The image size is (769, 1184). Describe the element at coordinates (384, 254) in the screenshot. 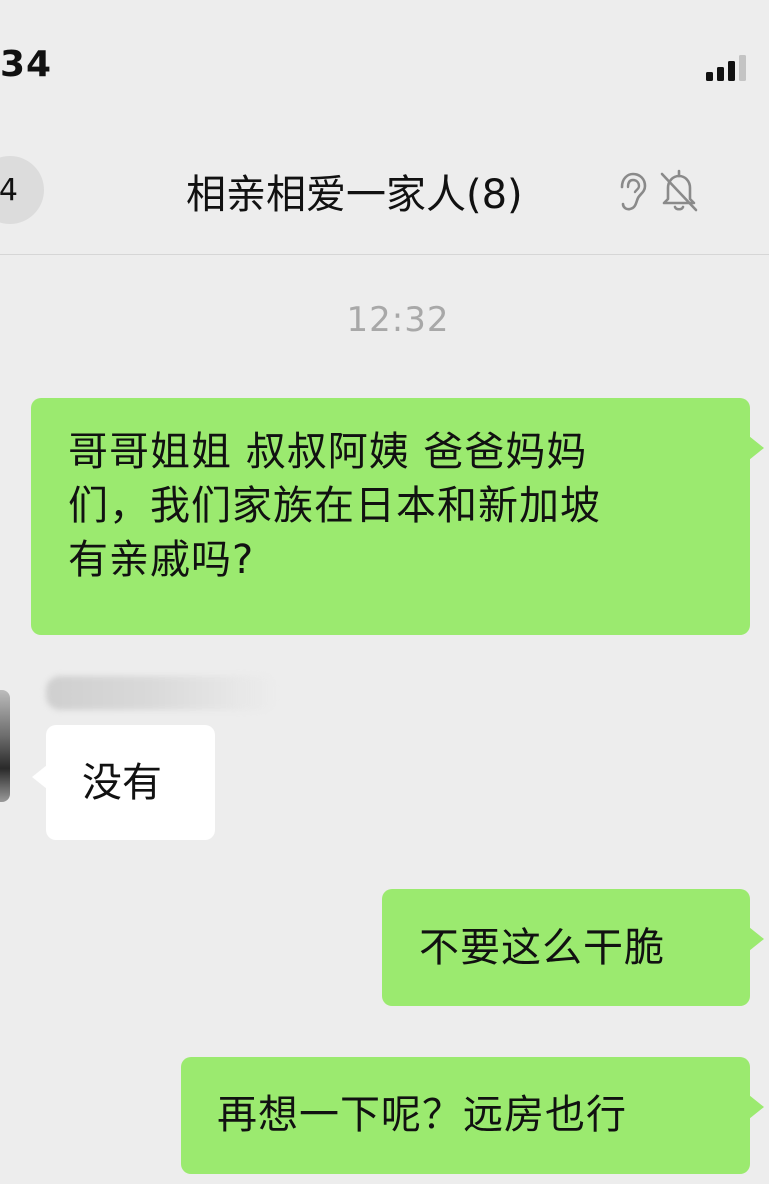

I see `nav-divider` at that location.